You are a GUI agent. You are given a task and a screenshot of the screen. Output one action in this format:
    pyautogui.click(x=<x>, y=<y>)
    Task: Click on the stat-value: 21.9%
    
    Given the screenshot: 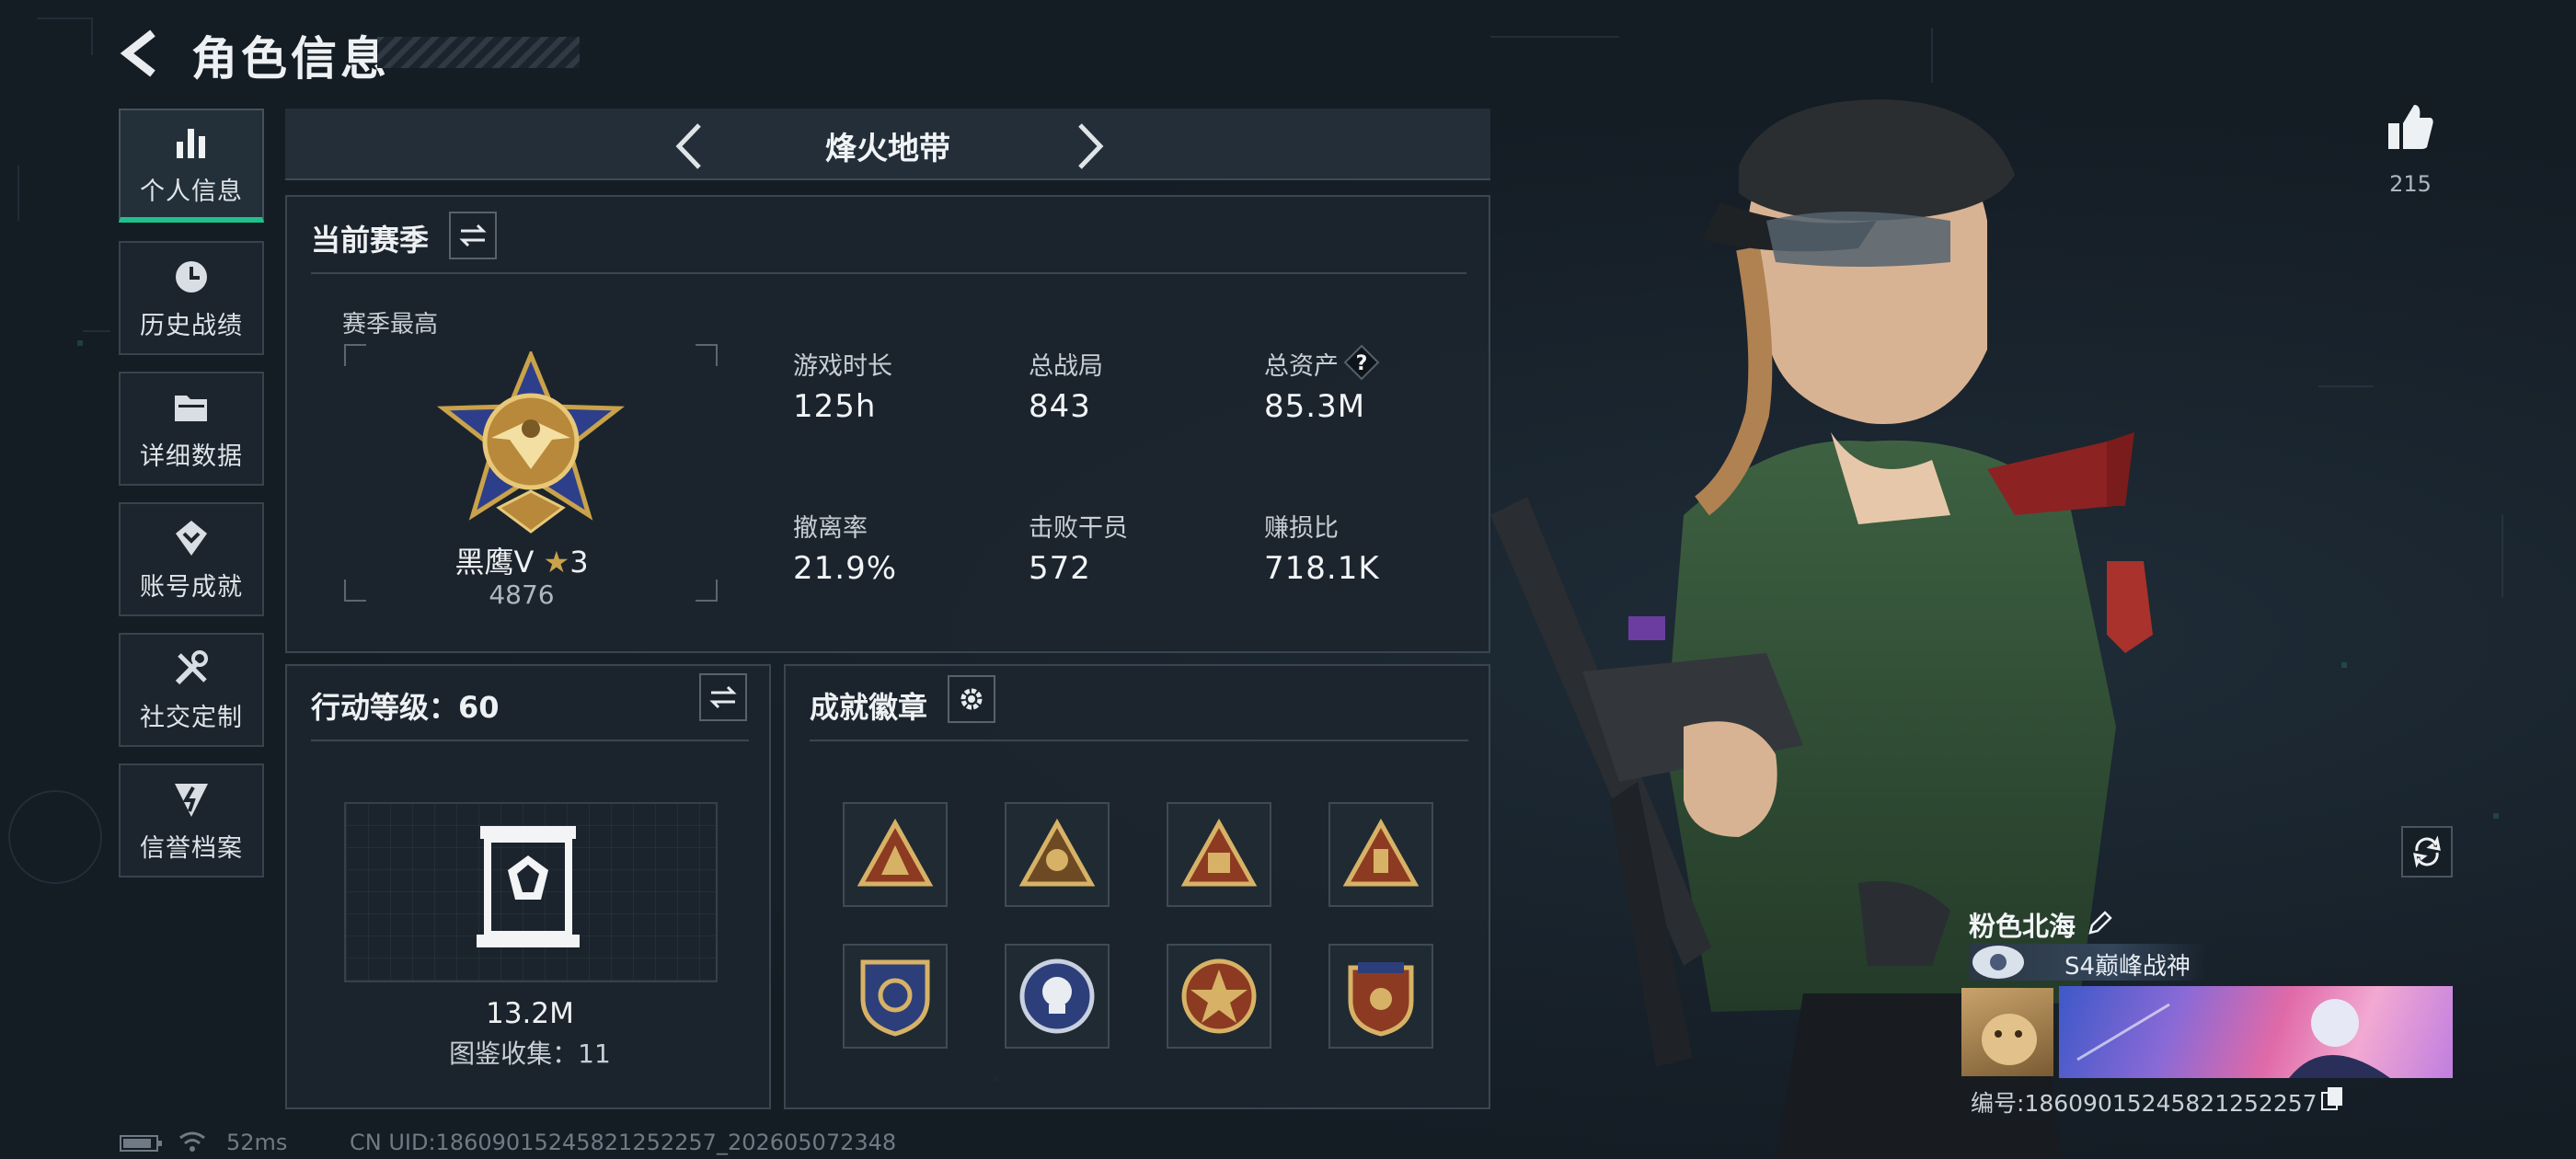 What is the action you would take?
    pyautogui.click(x=845, y=568)
    